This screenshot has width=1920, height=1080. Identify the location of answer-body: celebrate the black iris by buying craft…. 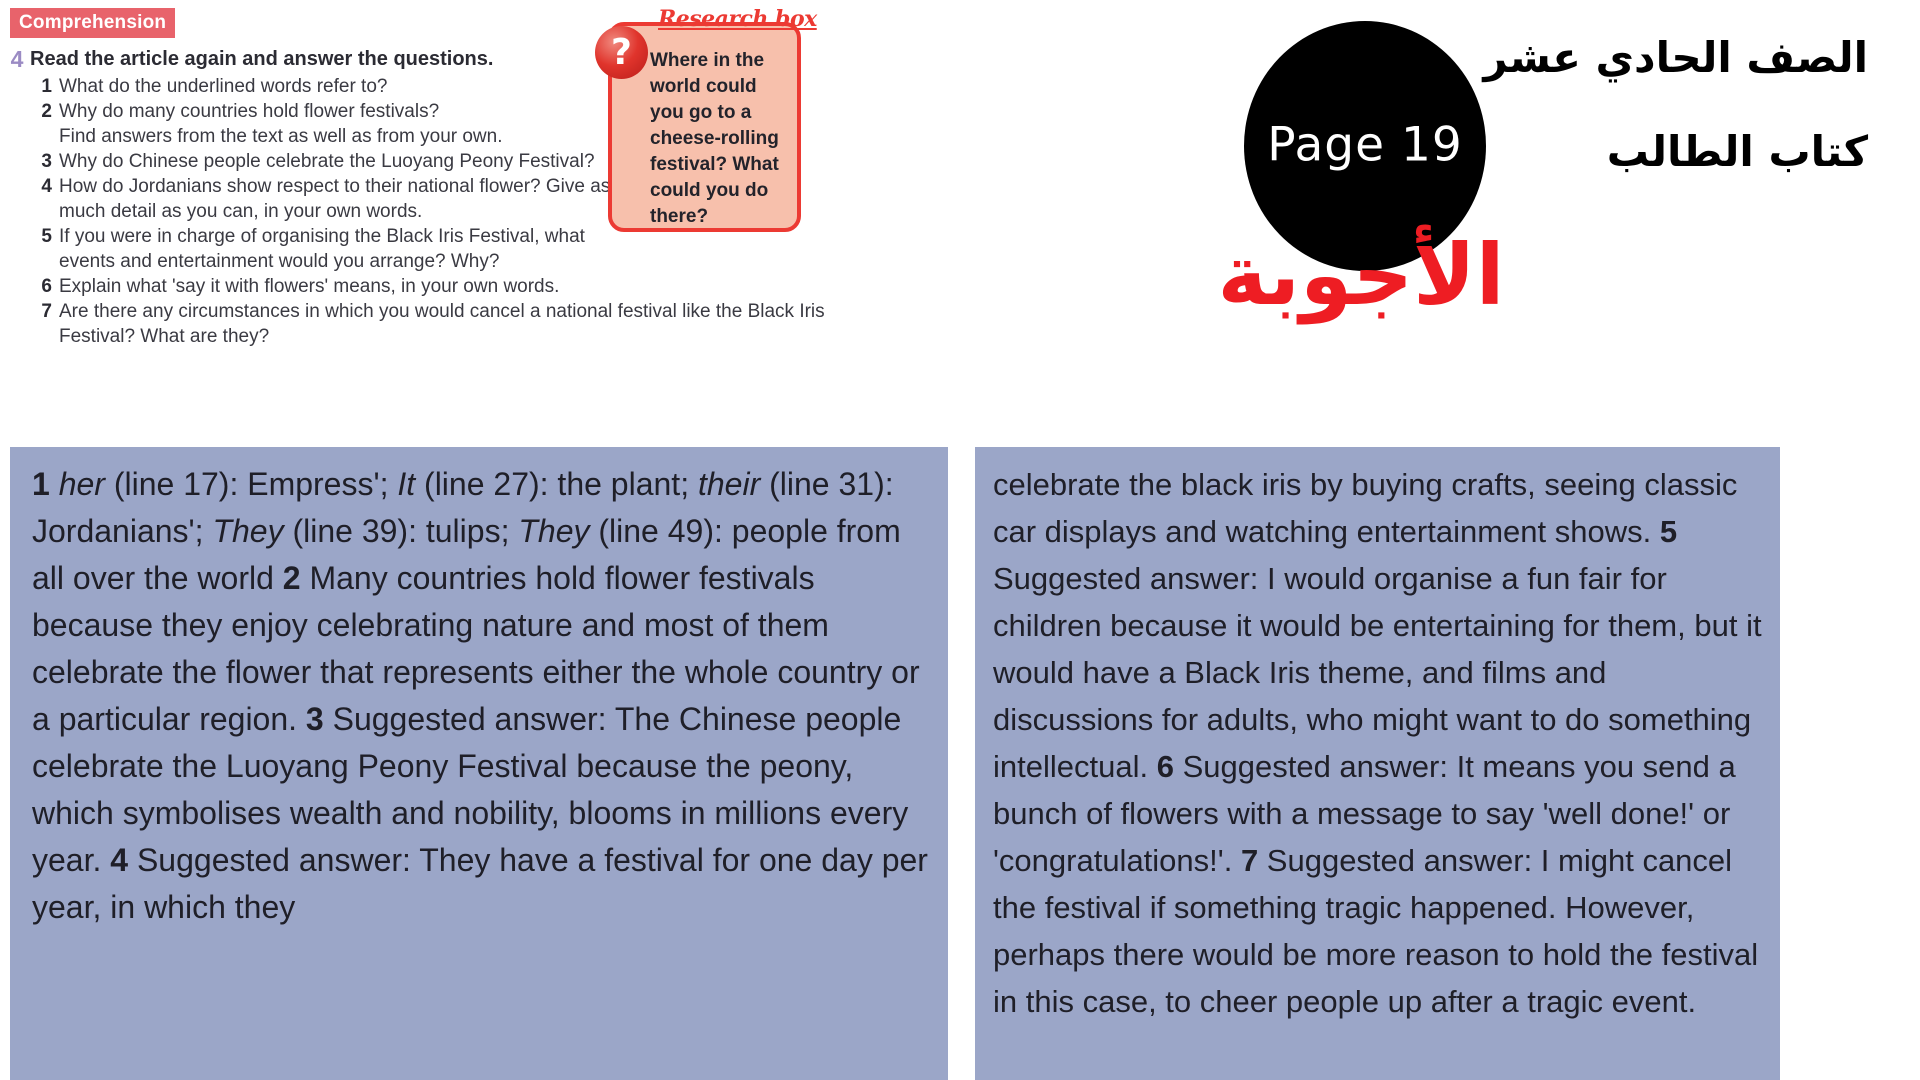
(1365, 508).